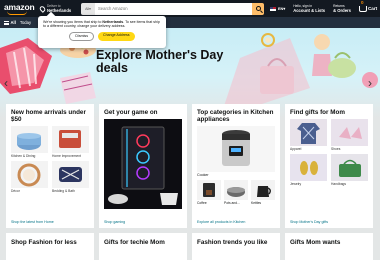 The width and height of the screenshot is (380, 260). I want to click on card-gaming: Get your game on Shop gaming, so click(143, 166).